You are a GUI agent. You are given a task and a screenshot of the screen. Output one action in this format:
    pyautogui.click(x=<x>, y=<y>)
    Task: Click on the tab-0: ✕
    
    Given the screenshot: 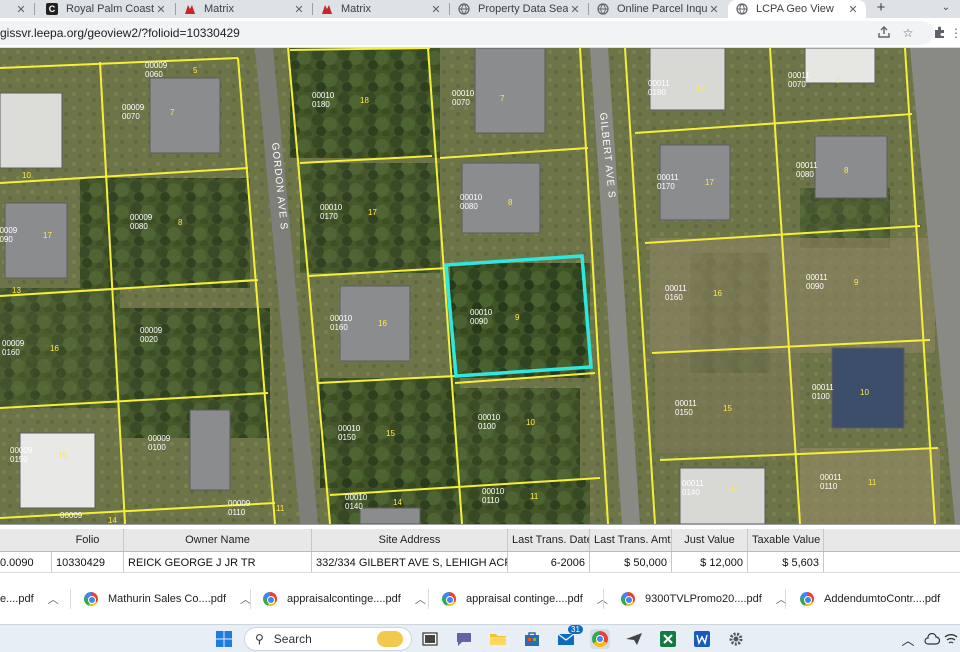 What is the action you would take?
    pyautogui.click(x=17, y=9)
    